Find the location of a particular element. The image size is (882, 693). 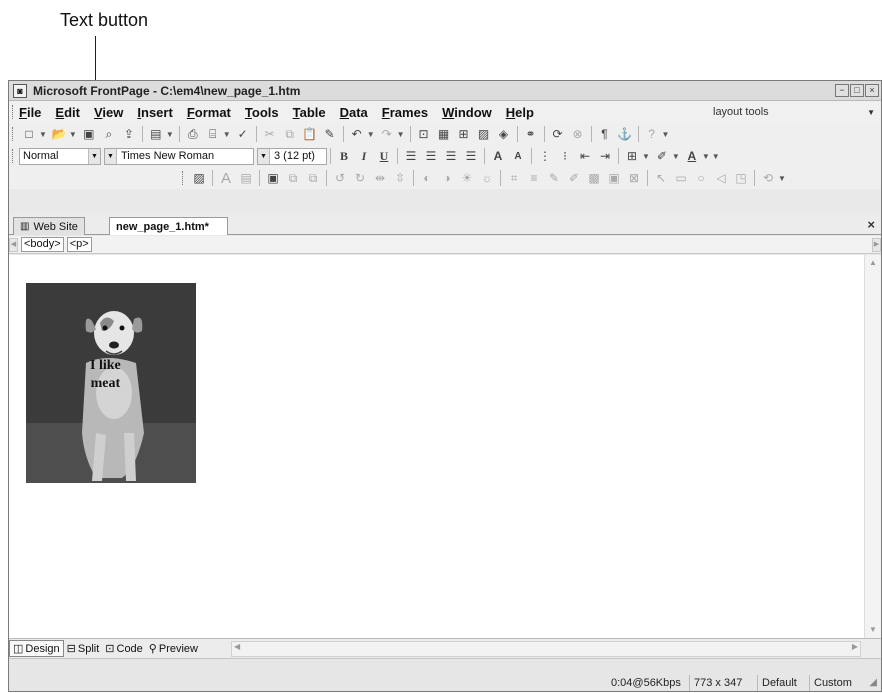

resample-icon: ⊠ is located at coordinates (634, 178).